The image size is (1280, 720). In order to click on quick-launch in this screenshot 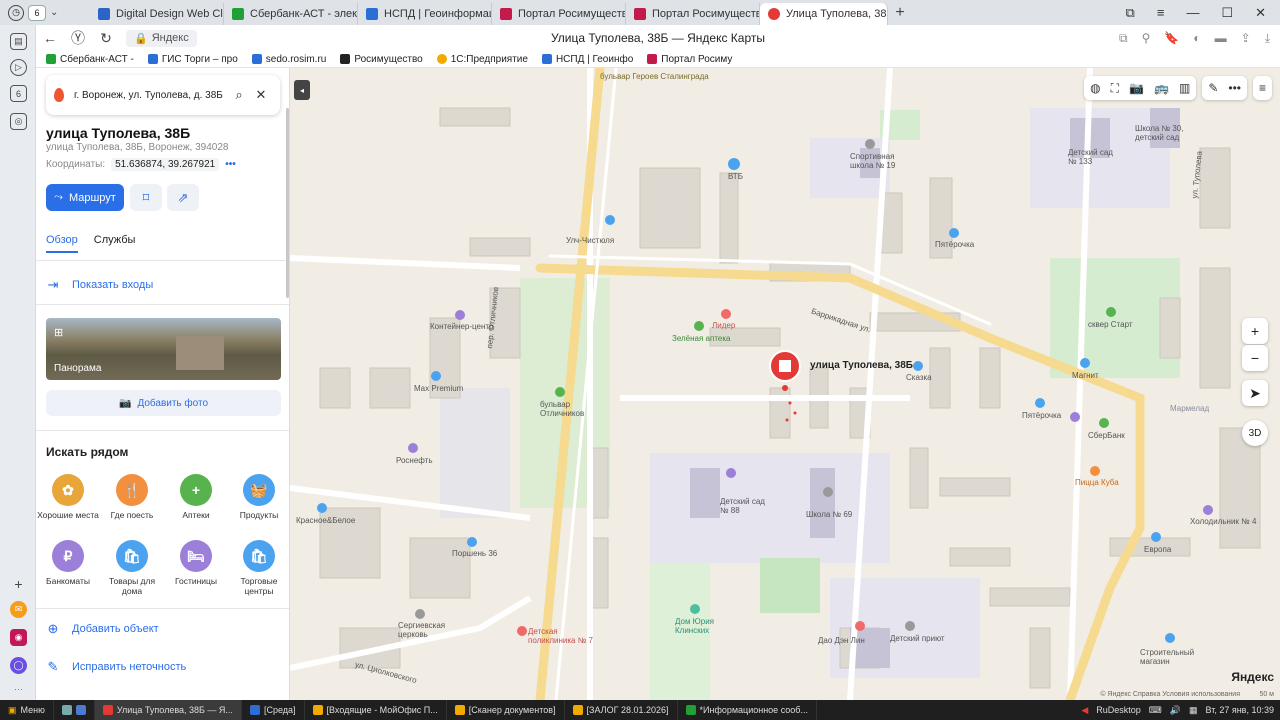, I will do `click(74, 710)`.